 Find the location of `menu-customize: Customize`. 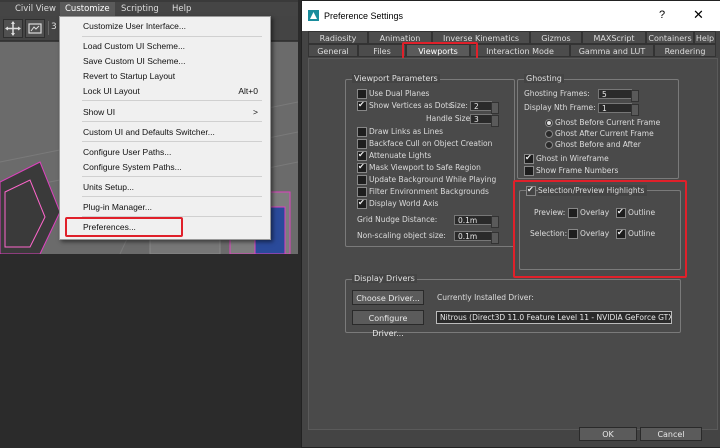

menu-customize: Customize is located at coordinates (87, 9).